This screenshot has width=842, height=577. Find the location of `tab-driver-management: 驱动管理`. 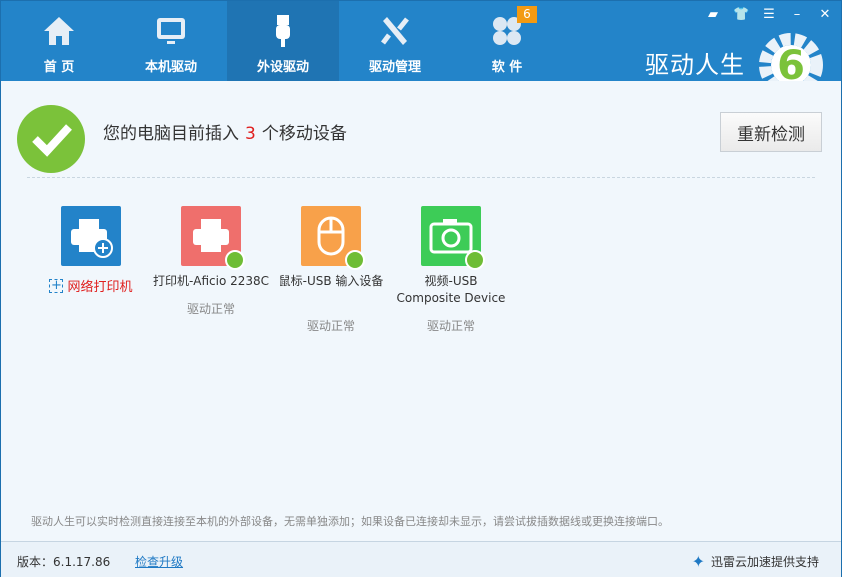

tab-driver-management: 驱动管理 is located at coordinates (395, 41).